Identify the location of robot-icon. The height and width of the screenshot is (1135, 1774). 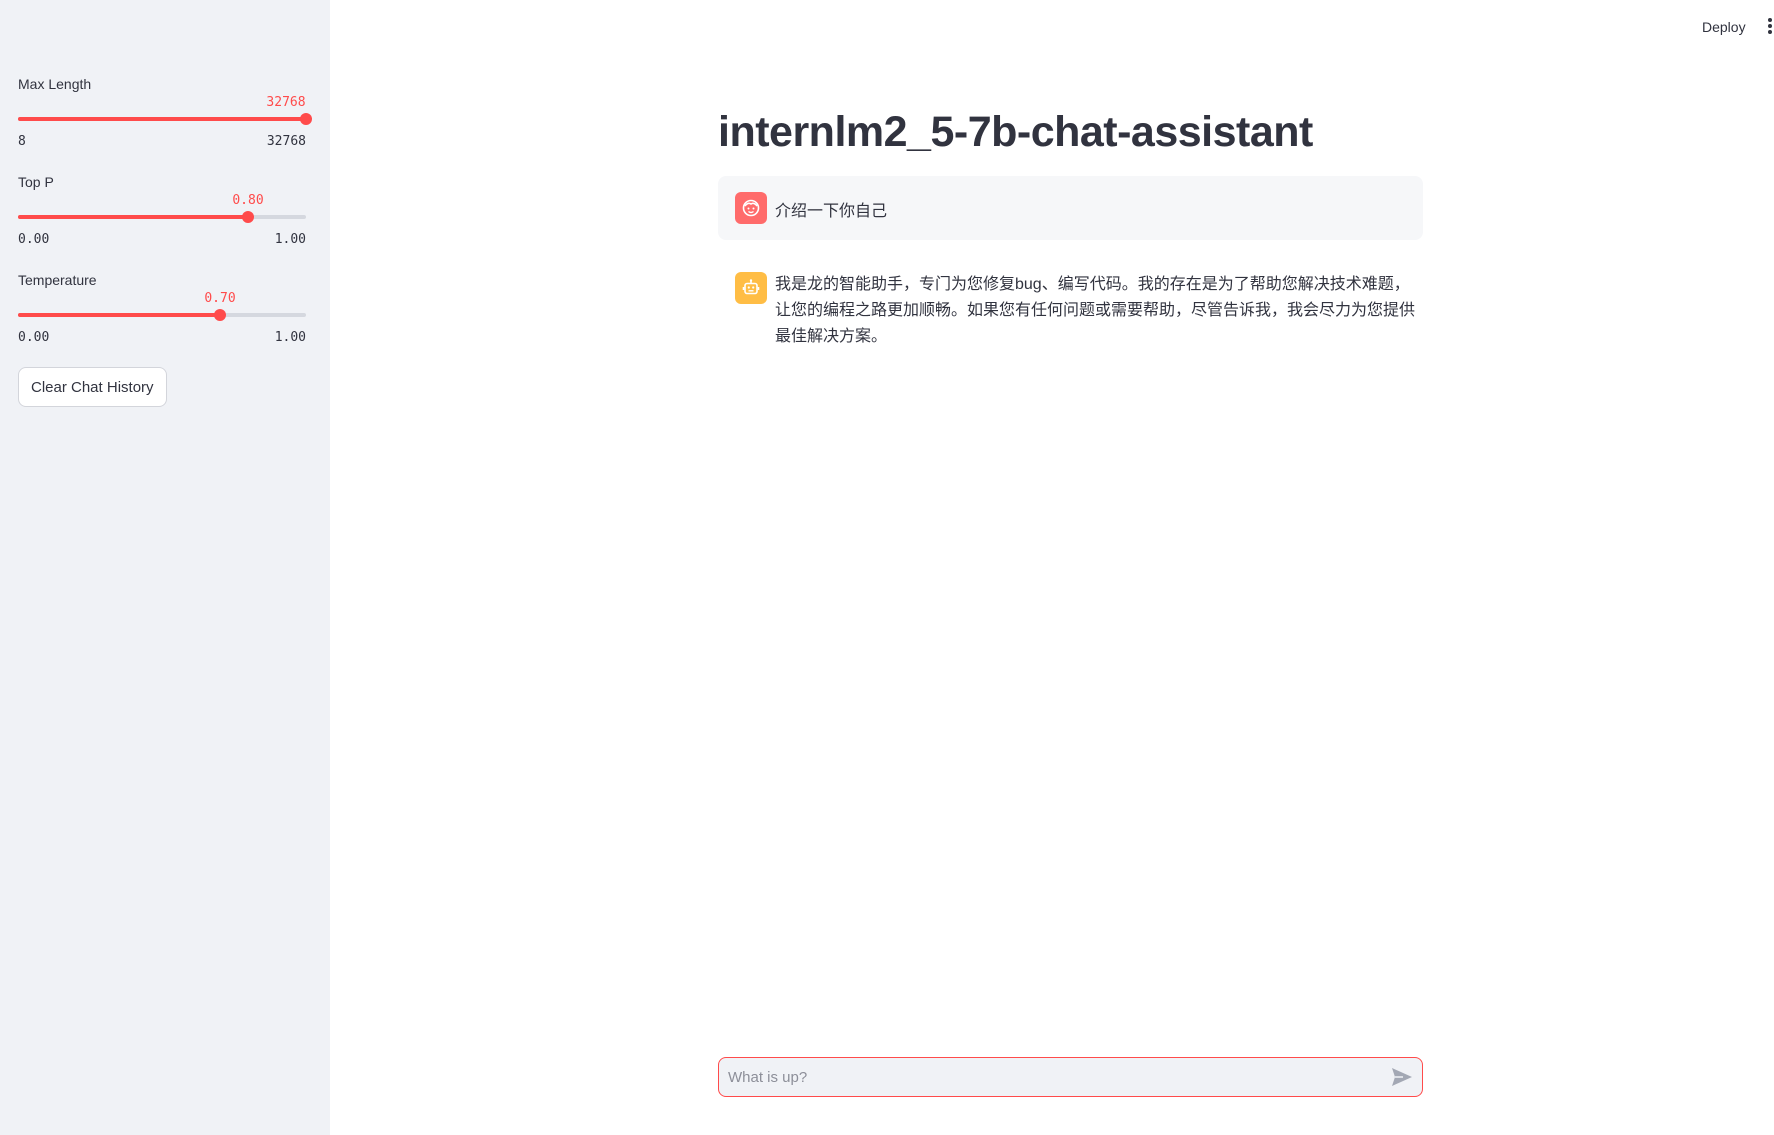
(751, 288).